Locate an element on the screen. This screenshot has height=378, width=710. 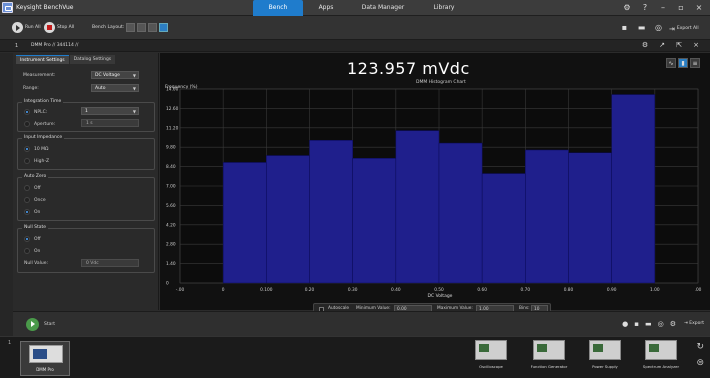
y-tick-label: 5.60 is located at coordinates (171, 206).